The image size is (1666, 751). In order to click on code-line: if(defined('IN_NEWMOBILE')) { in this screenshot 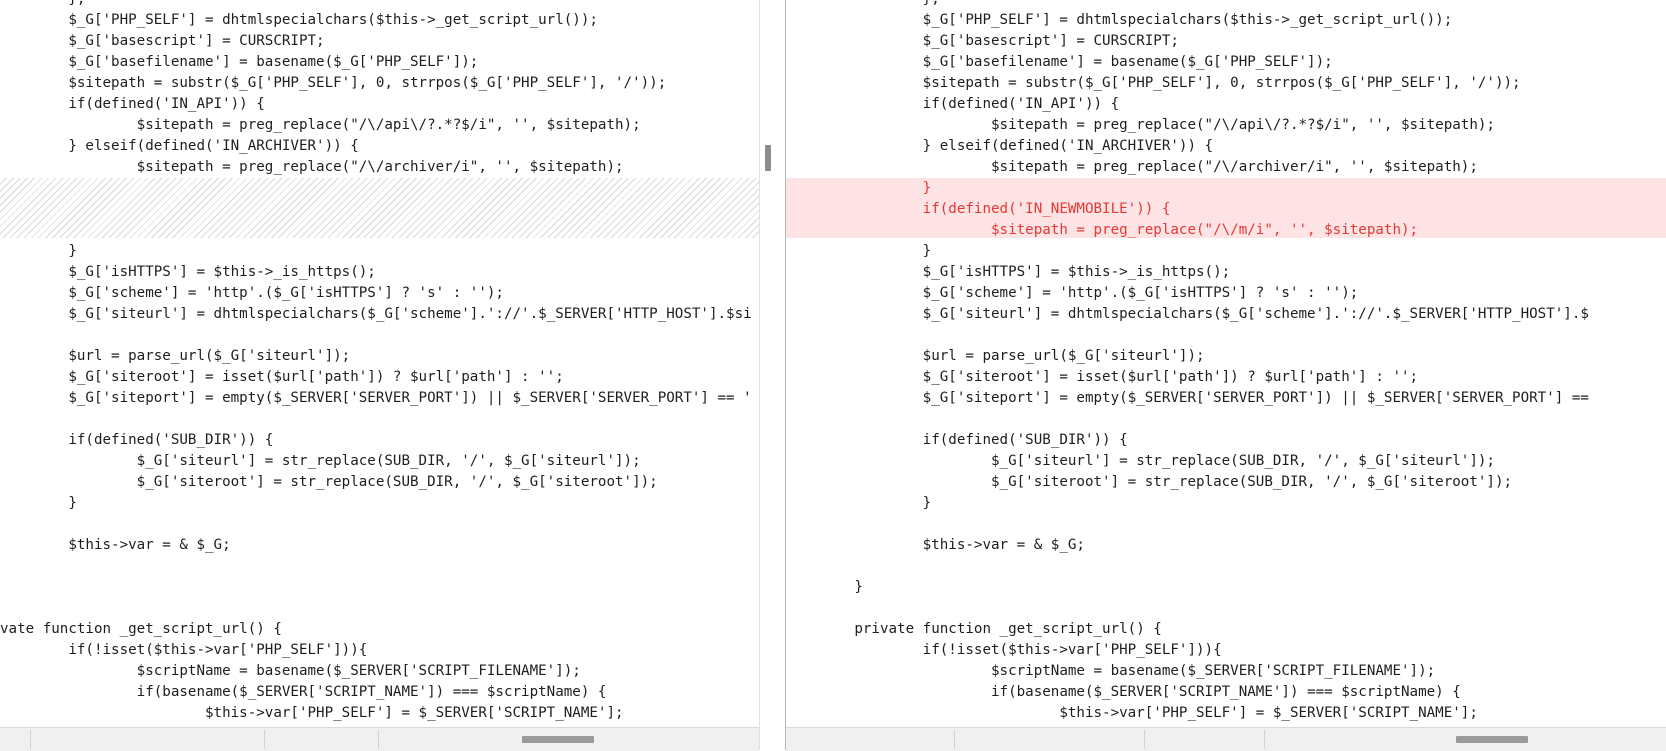, I will do `click(978, 209)`.